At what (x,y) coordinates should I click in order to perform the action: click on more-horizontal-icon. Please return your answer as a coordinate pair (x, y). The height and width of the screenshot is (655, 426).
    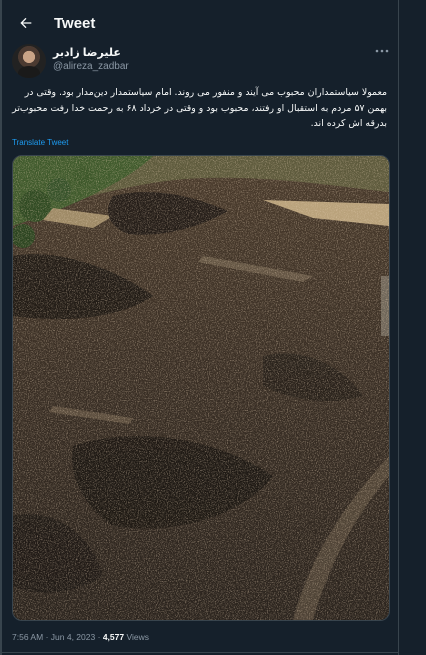
    Looking at the image, I should click on (382, 51).